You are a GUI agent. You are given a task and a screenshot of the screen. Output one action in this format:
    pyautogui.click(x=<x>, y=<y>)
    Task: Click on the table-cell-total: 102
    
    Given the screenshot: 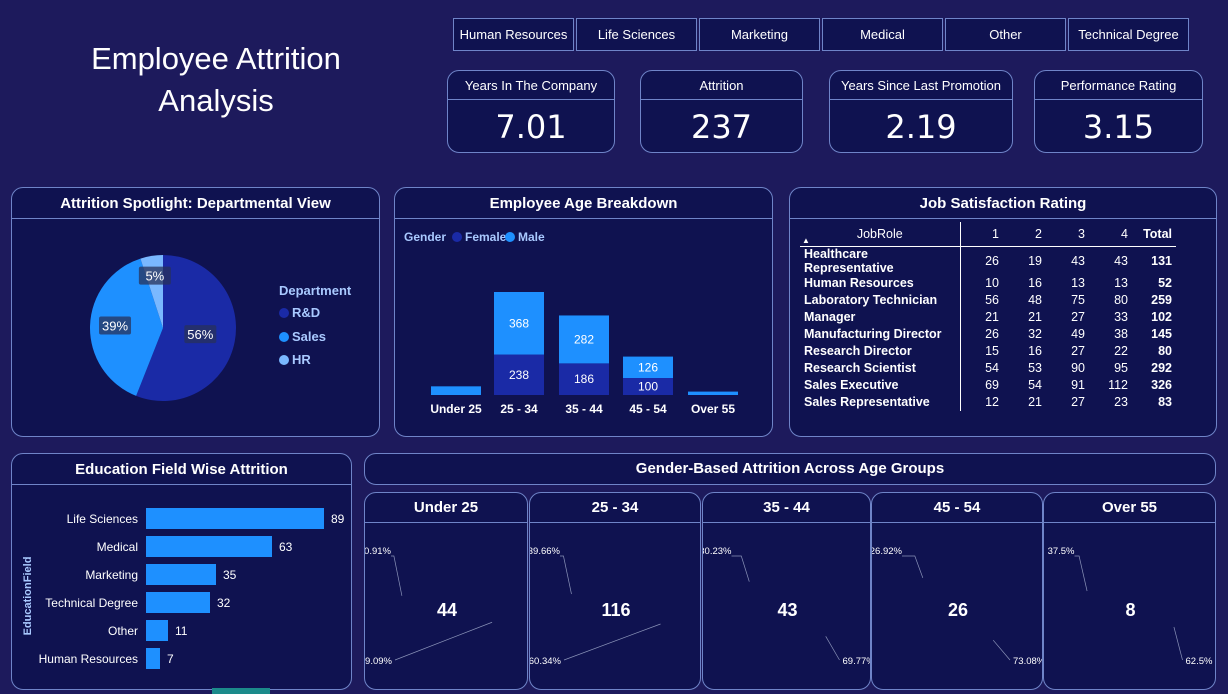 What is the action you would take?
    pyautogui.click(x=1161, y=317)
    